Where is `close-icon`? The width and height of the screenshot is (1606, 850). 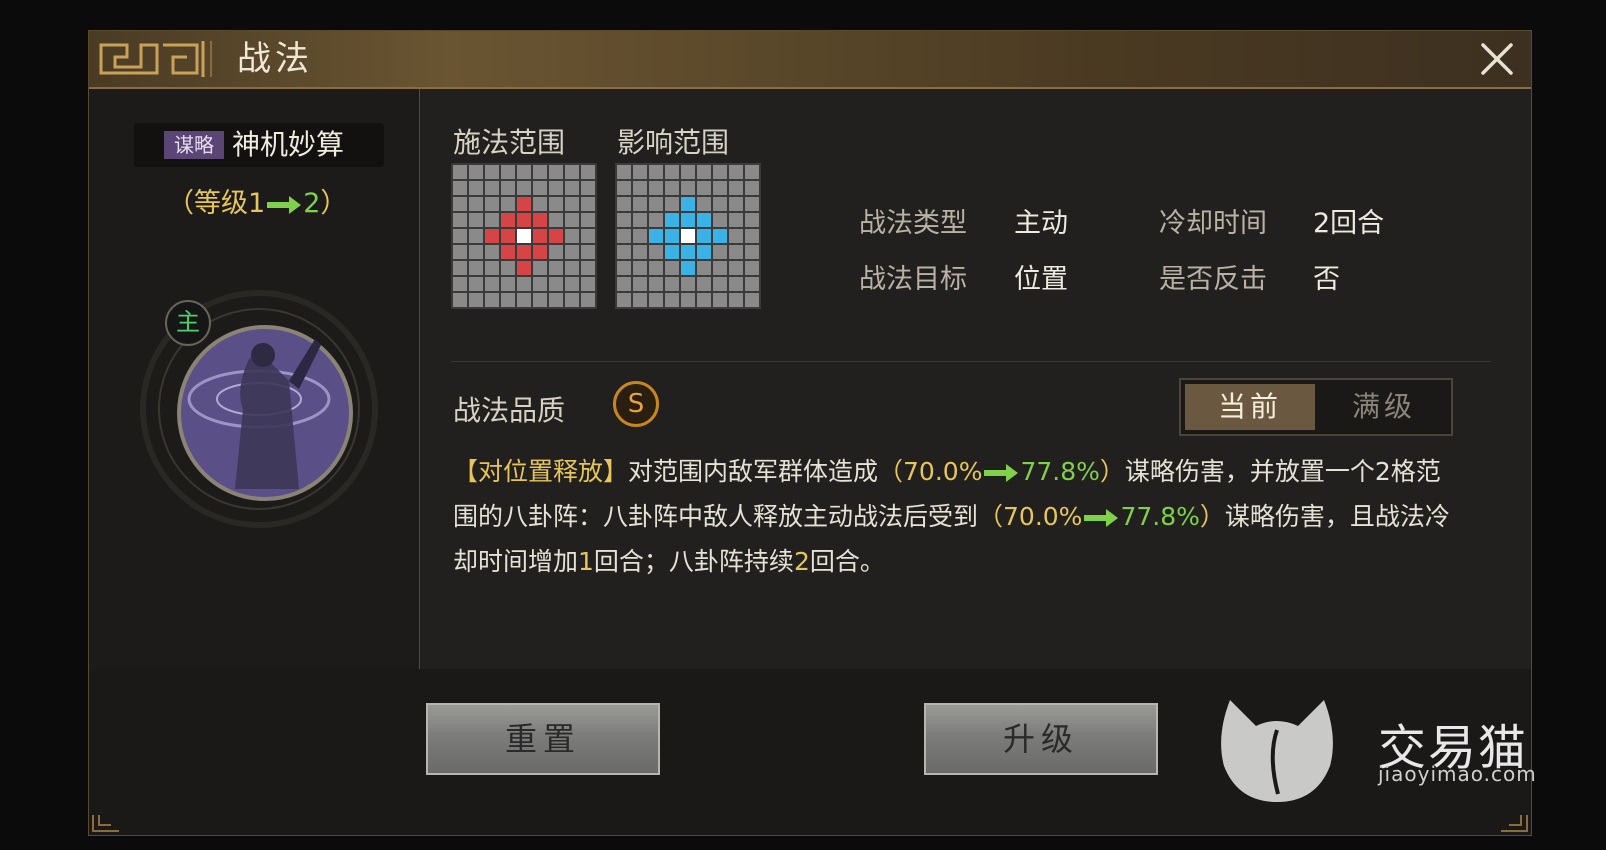 close-icon is located at coordinates (1497, 59).